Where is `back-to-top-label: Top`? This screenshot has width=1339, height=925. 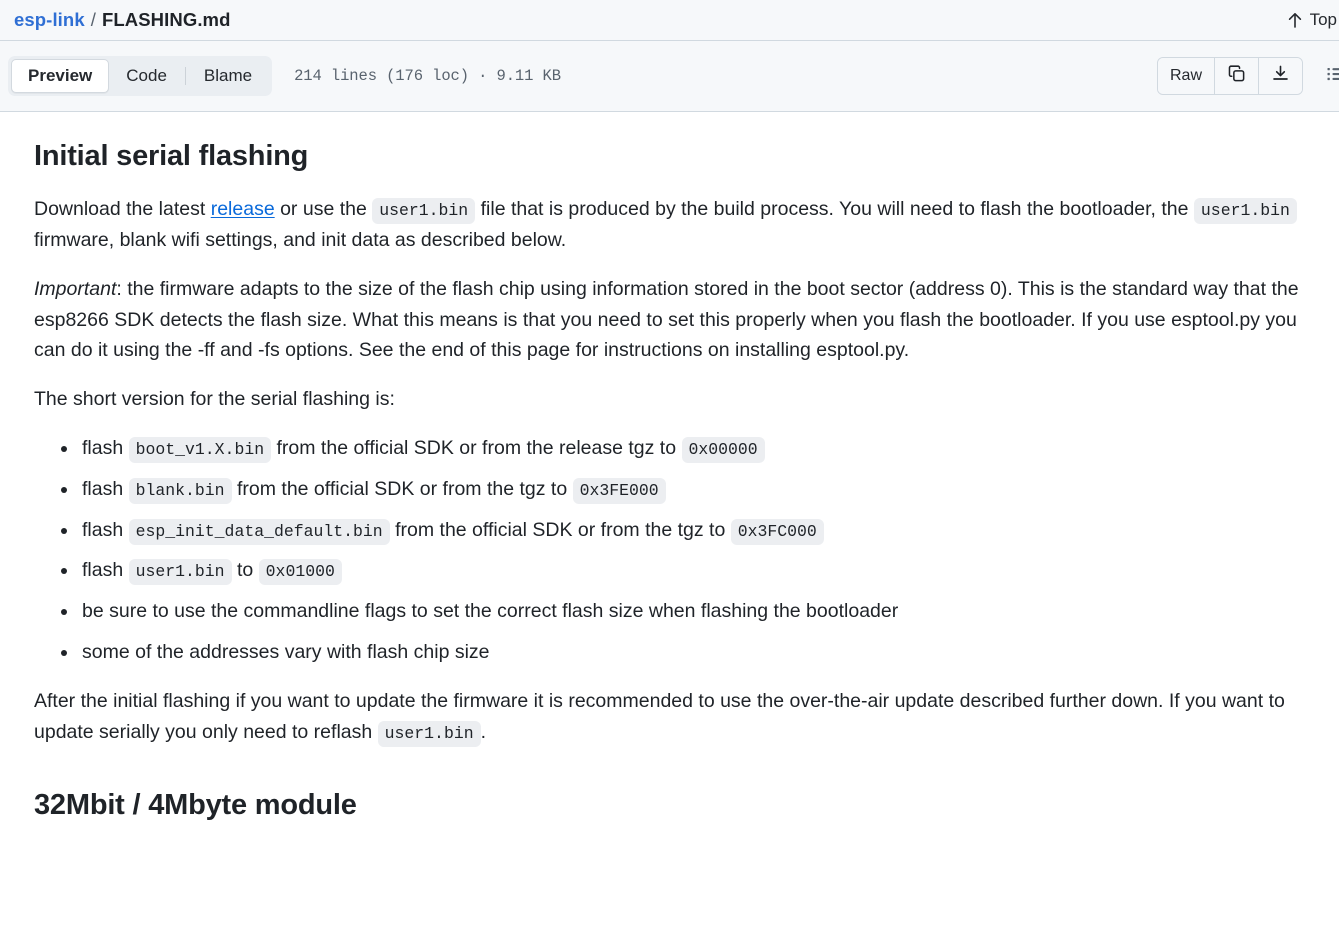 back-to-top-label: Top is located at coordinates (1323, 19).